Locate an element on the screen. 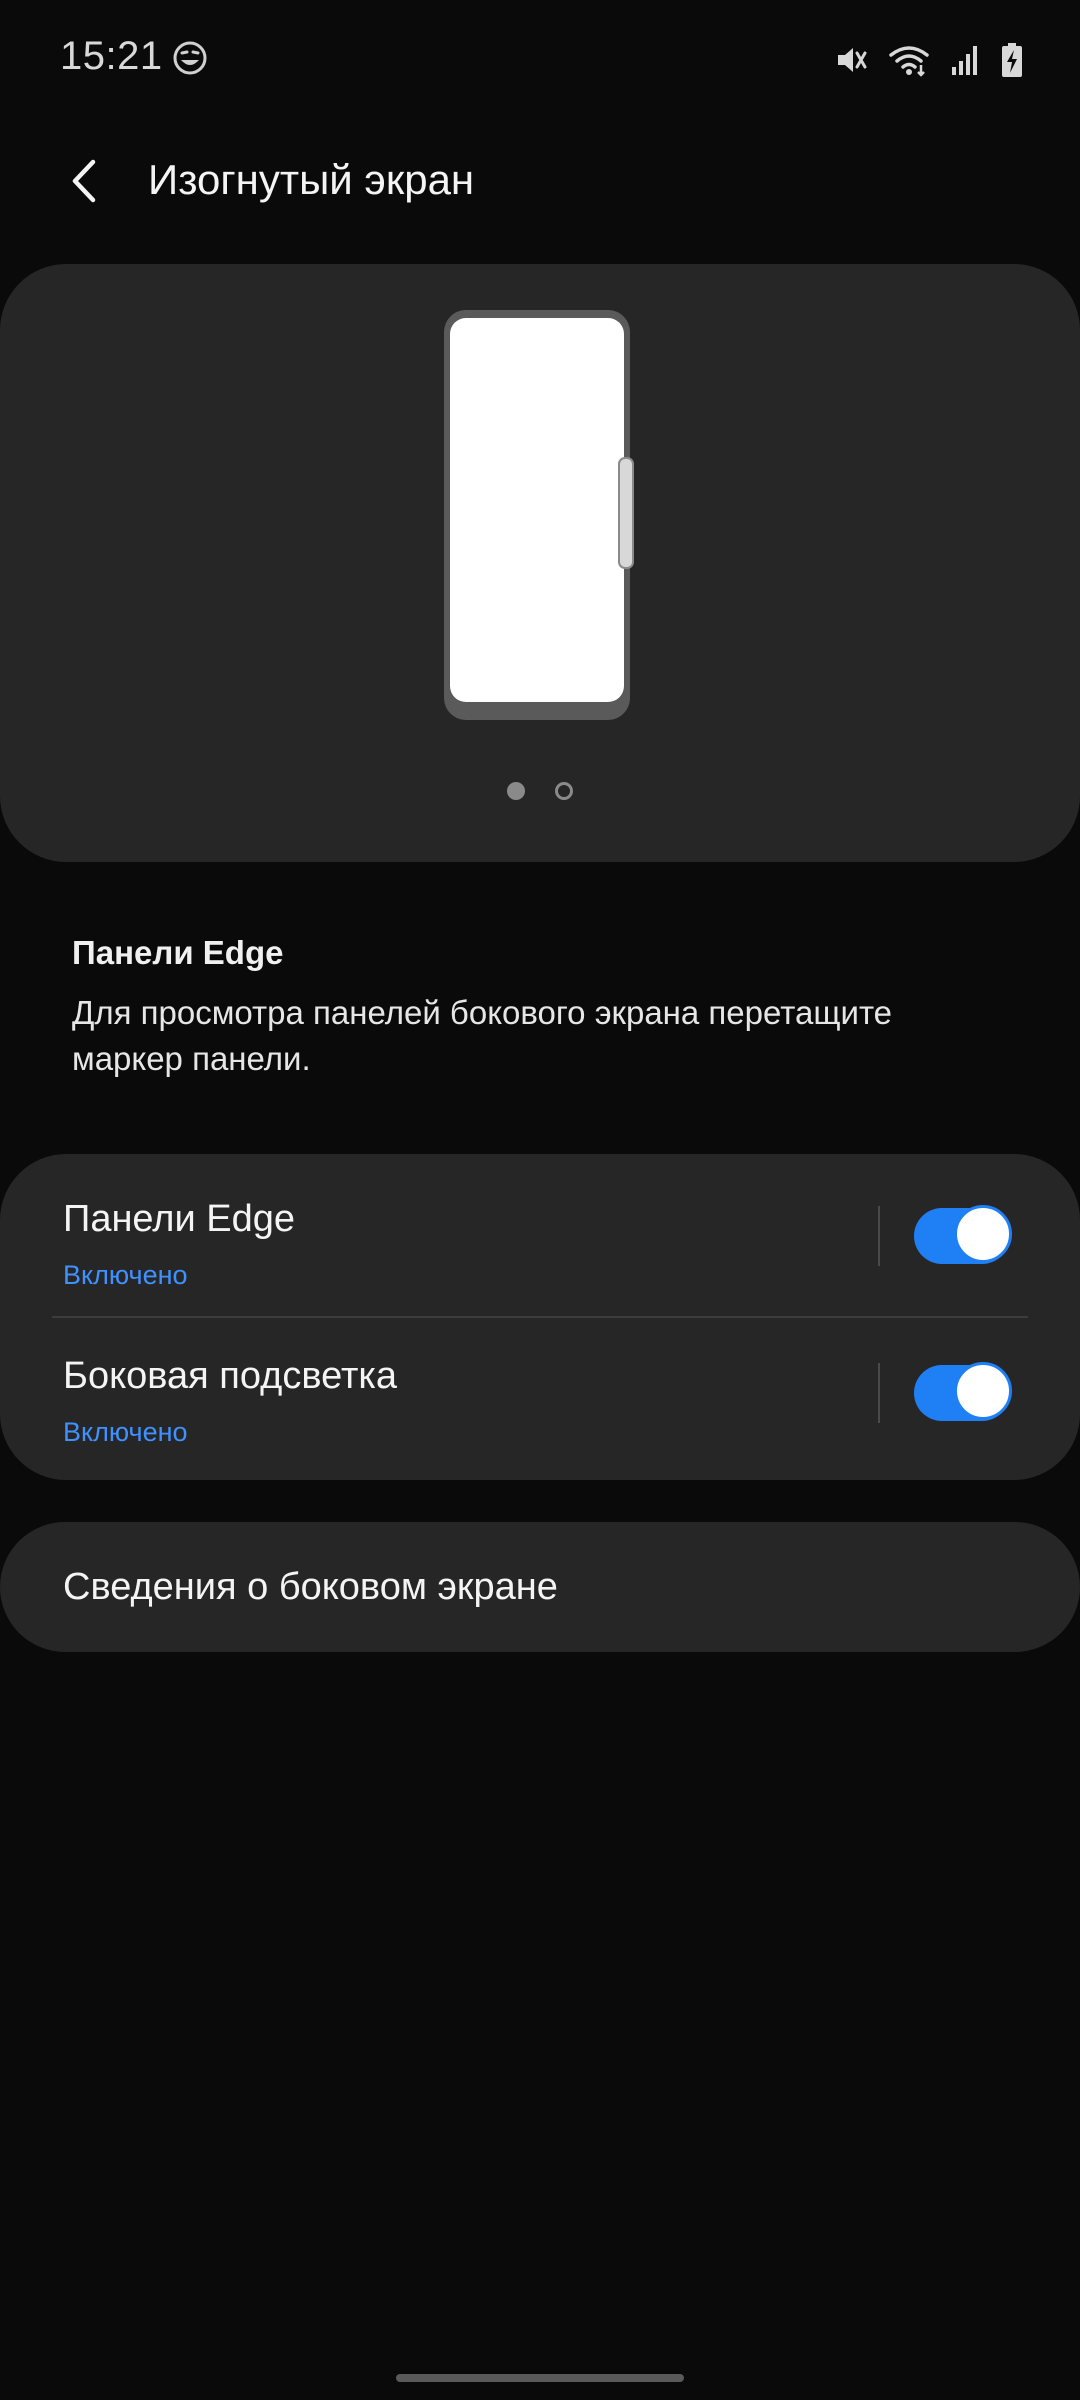  back-button is located at coordinates (85, 181).